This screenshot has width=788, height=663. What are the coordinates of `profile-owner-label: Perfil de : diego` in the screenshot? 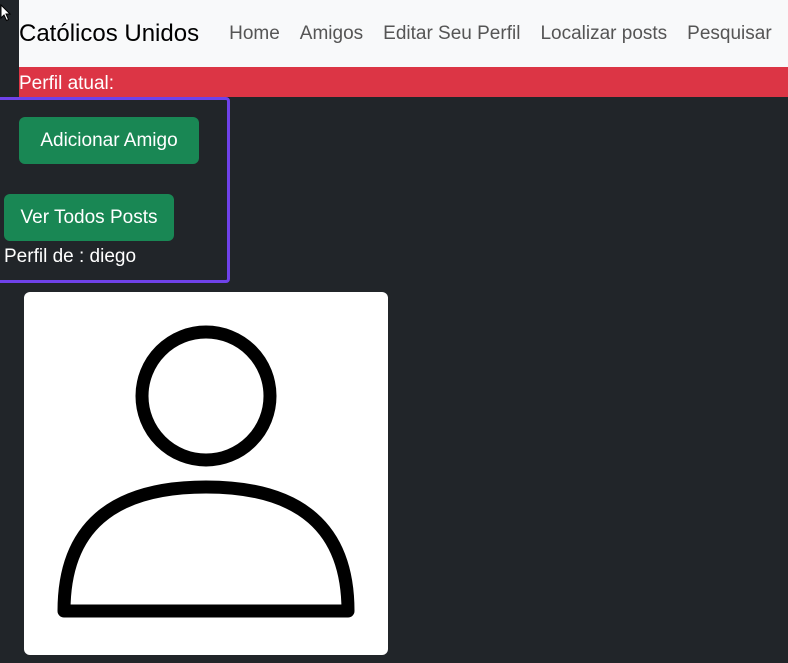 It's located at (70, 256).